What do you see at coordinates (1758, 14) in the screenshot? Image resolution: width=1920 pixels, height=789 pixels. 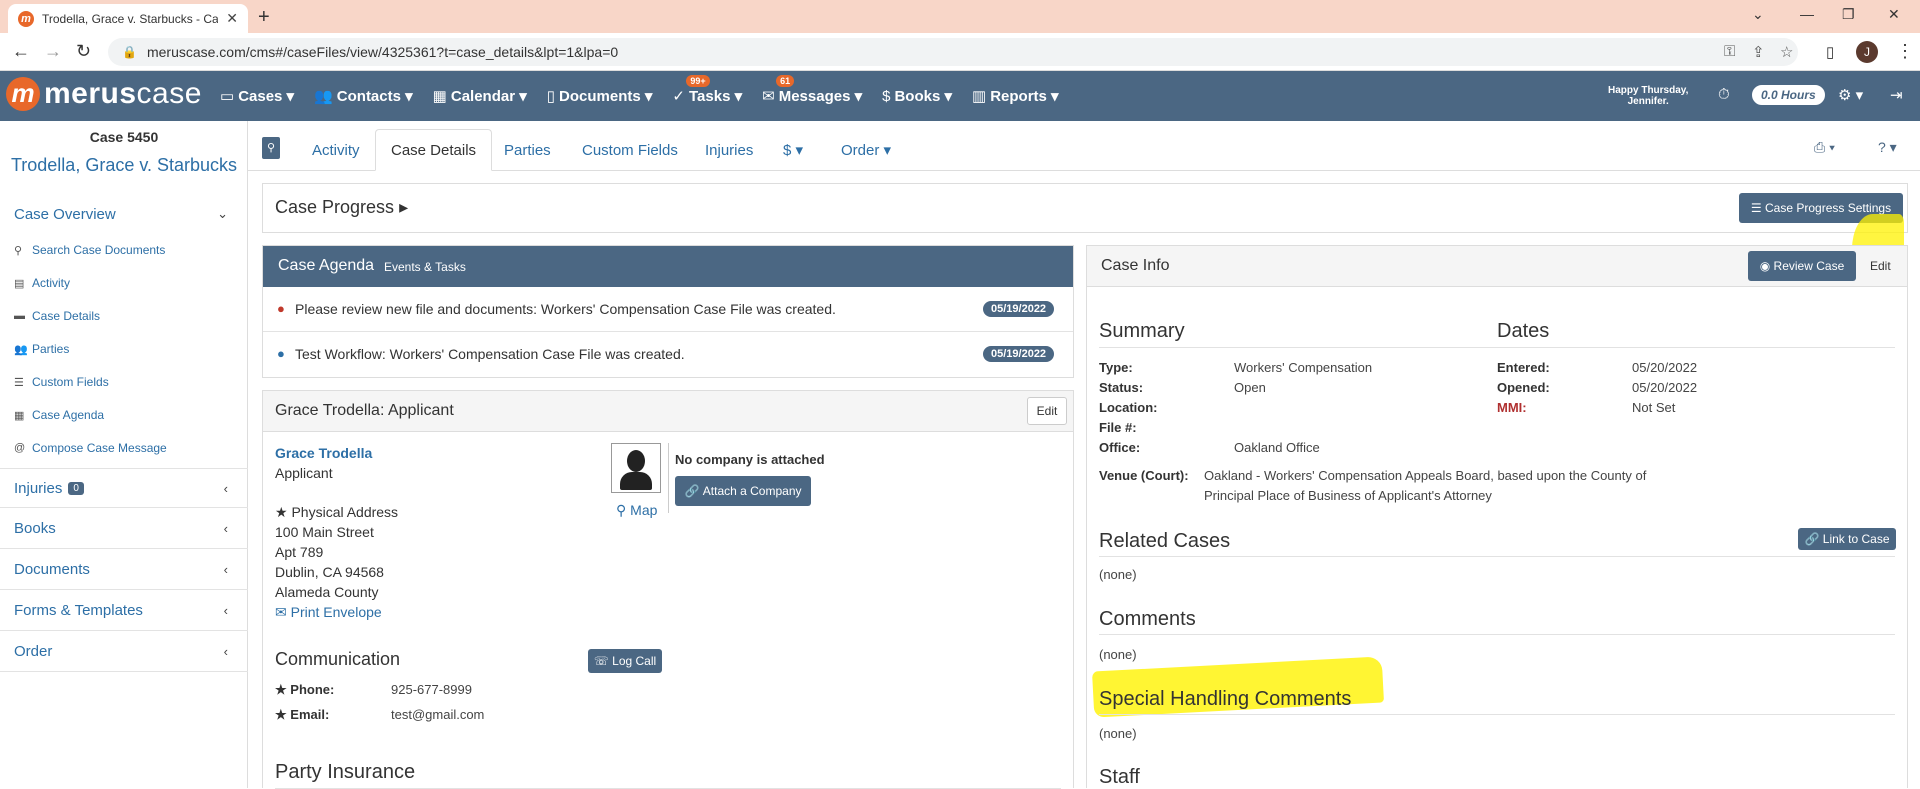 I see `tab-search-icon: ⌄` at bounding box center [1758, 14].